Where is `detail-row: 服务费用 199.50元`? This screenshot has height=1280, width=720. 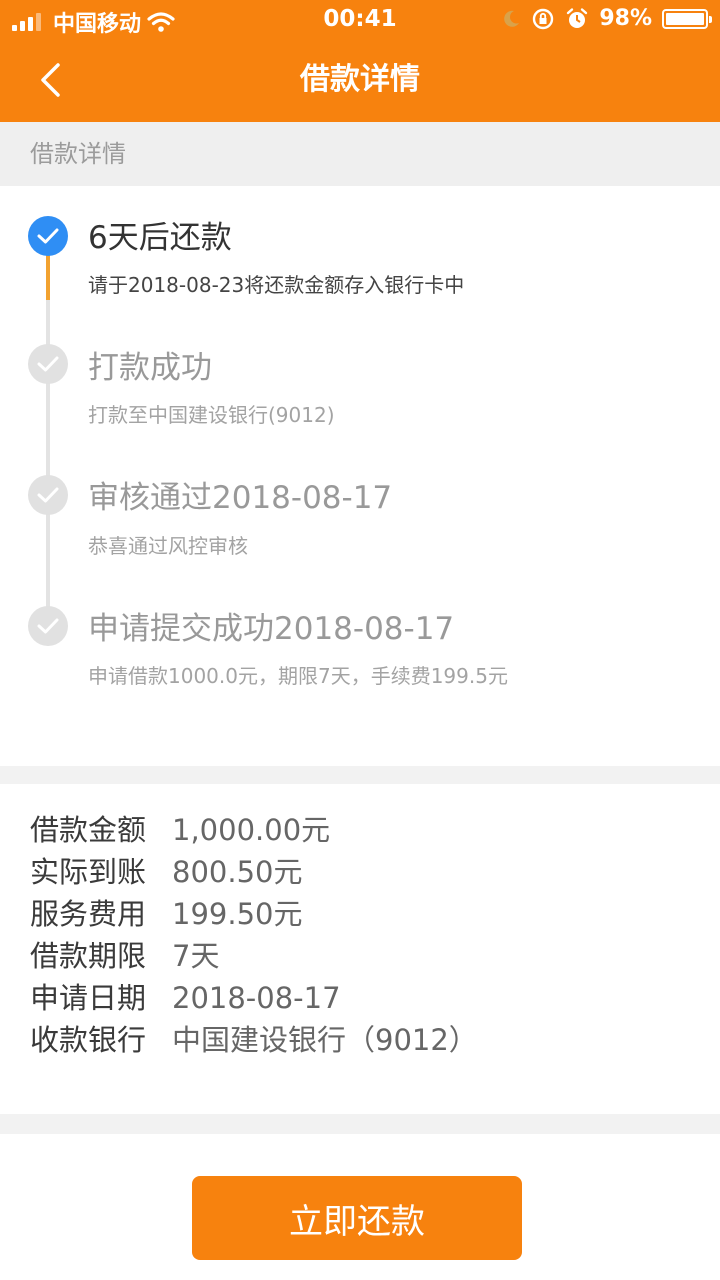
detail-row: 服务费用 199.50元 is located at coordinates (166, 914).